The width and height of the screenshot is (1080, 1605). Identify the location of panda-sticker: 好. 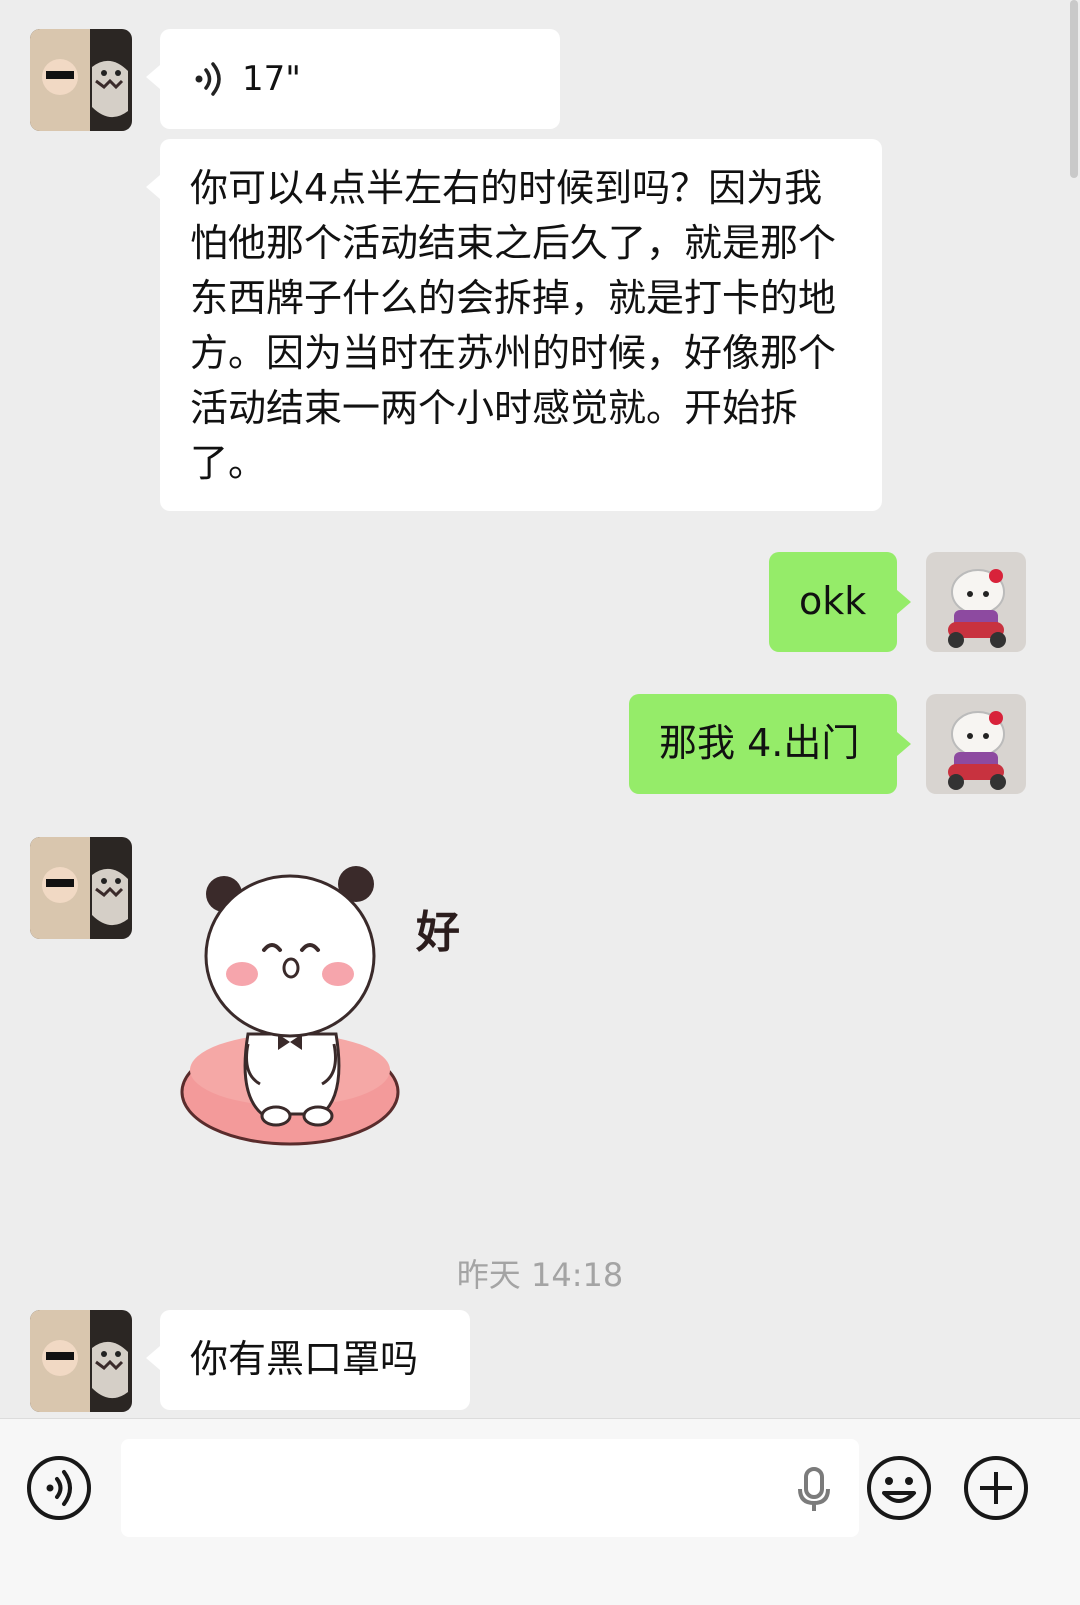
(333, 1019).